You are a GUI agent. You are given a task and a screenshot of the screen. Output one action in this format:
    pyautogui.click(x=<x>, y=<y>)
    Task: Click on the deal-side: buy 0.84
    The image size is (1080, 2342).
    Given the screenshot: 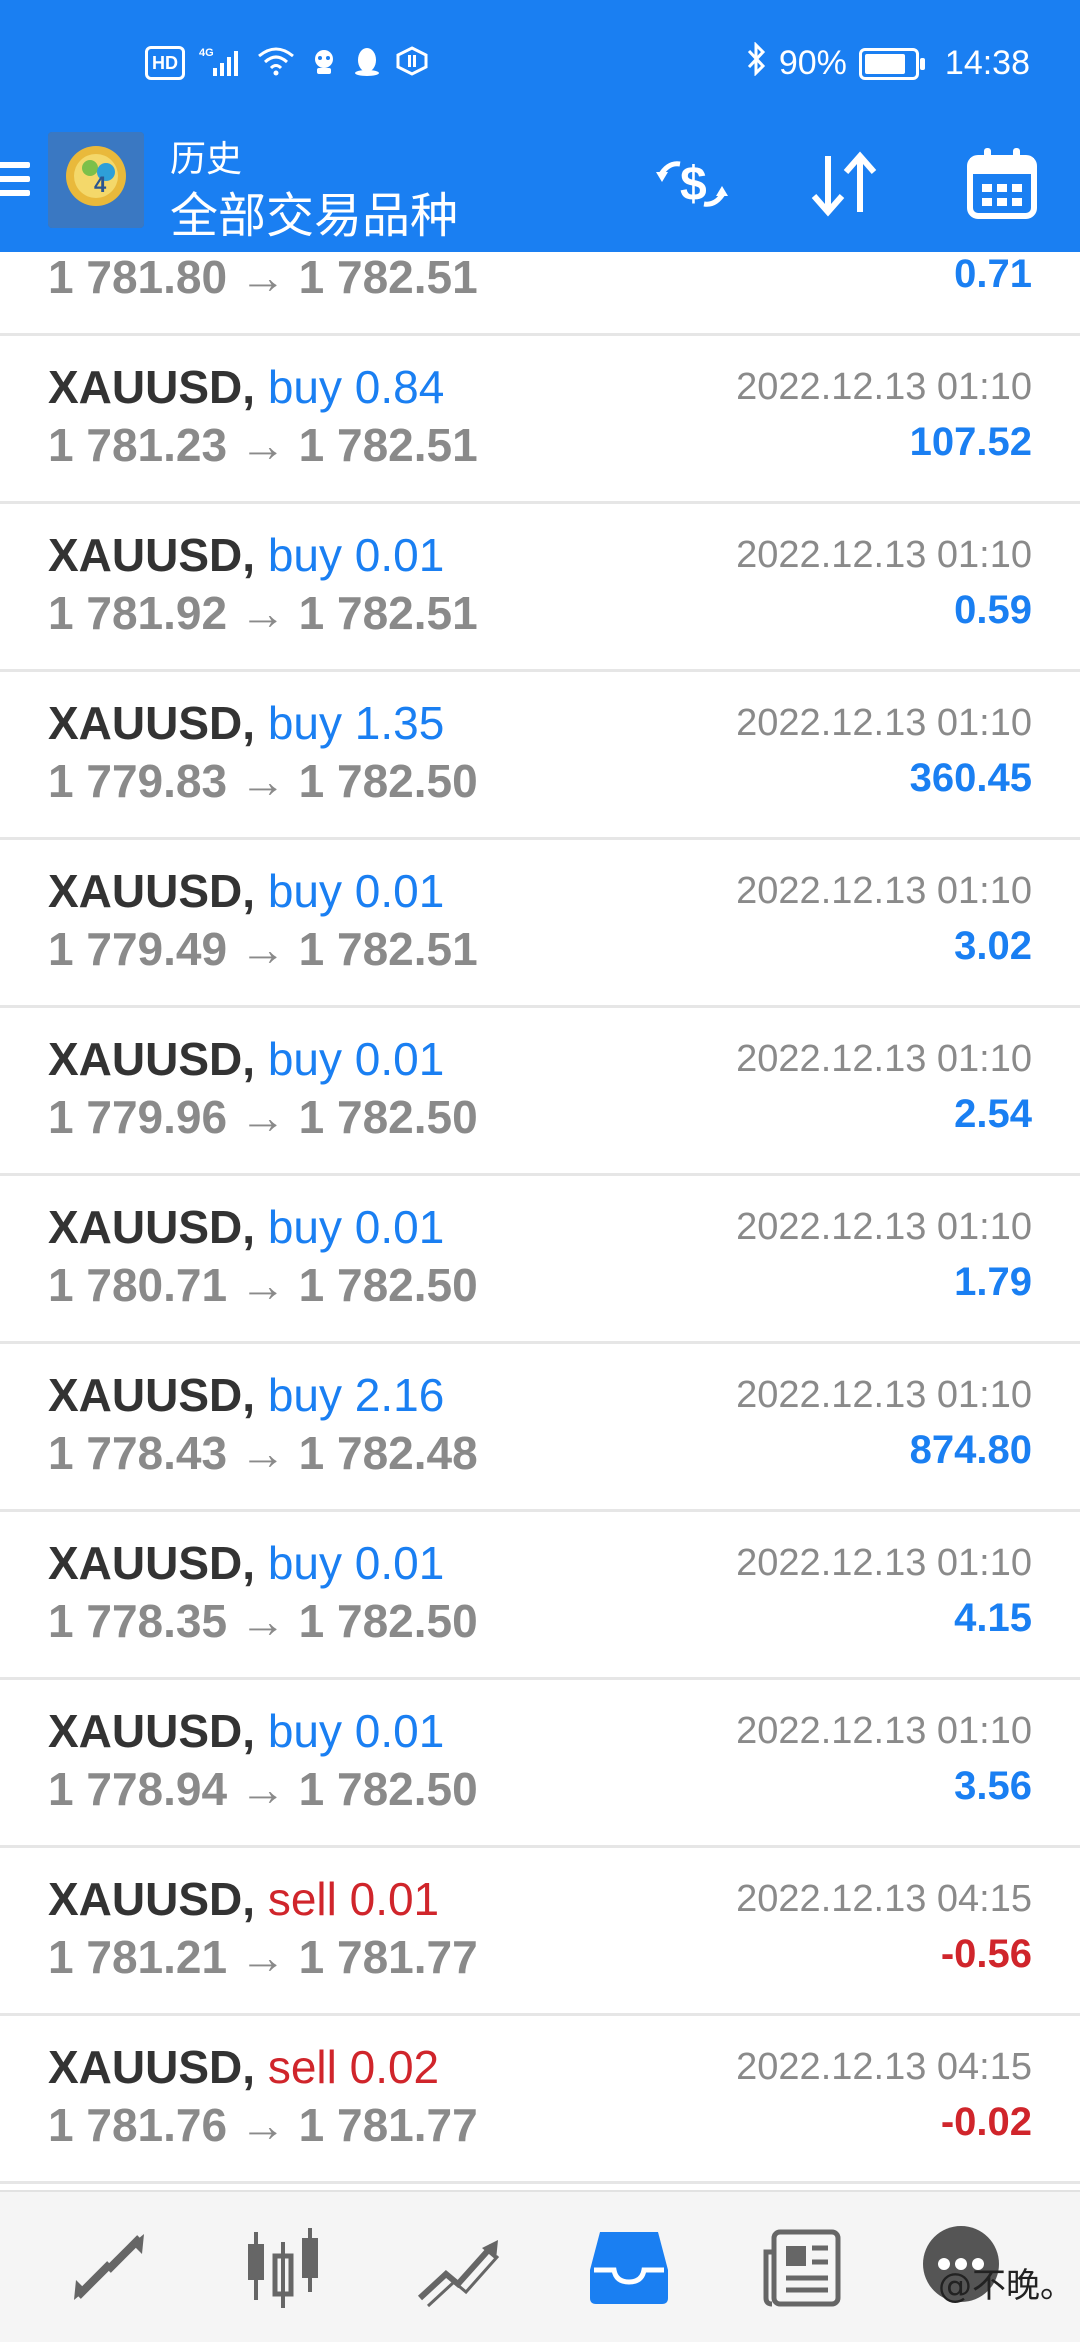 What is the action you would take?
    pyautogui.click(x=356, y=387)
    